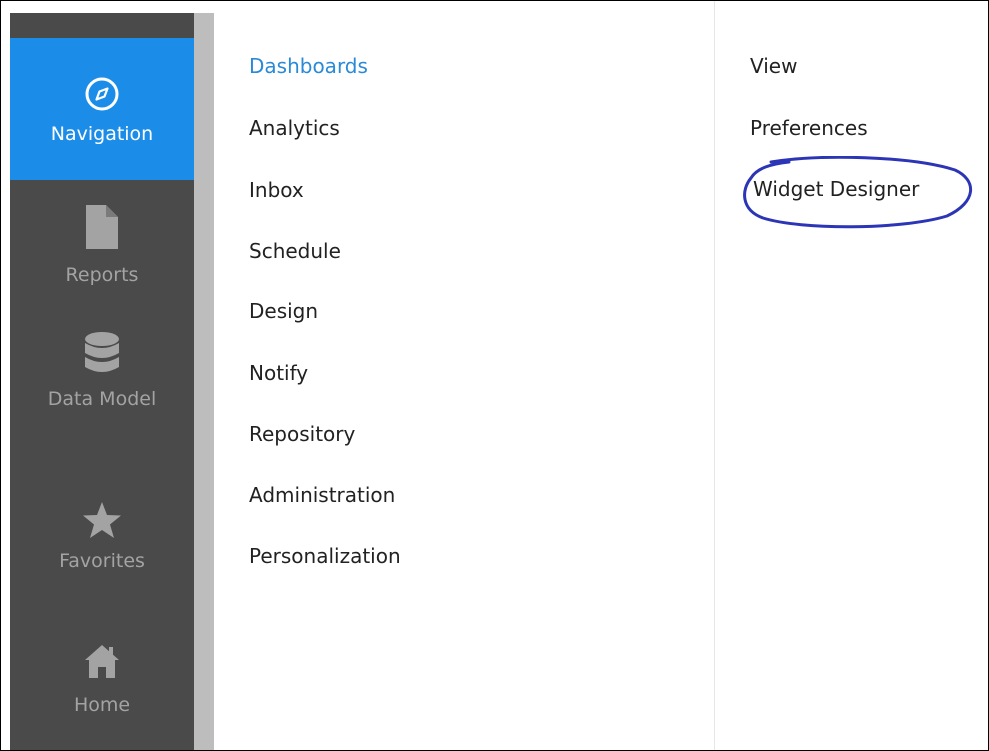  What do you see at coordinates (836, 189) in the screenshot?
I see `submenu-item-widget-designer: Widget Designer` at bounding box center [836, 189].